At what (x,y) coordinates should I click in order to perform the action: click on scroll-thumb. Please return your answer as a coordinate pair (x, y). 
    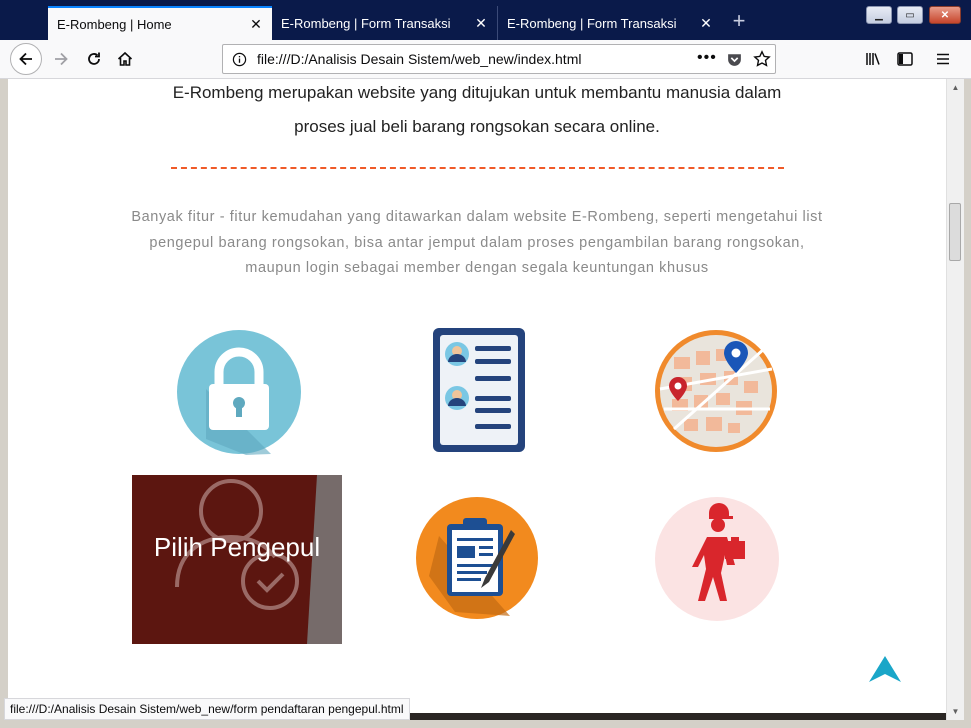
    Looking at the image, I should click on (955, 232).